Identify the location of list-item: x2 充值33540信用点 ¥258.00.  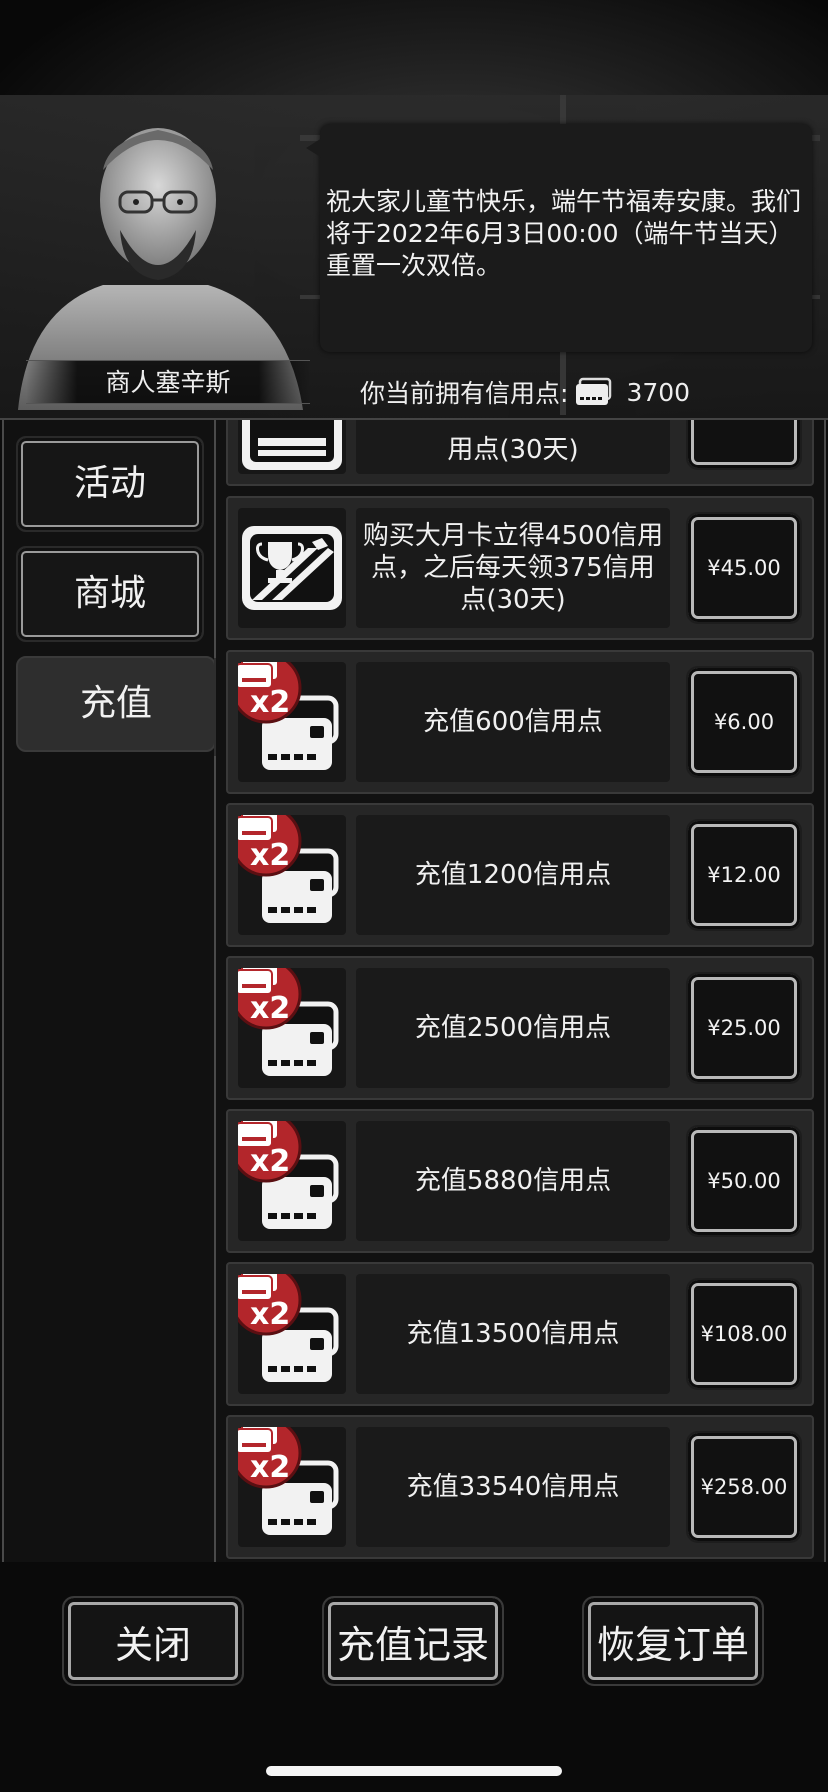
(520, 1487).